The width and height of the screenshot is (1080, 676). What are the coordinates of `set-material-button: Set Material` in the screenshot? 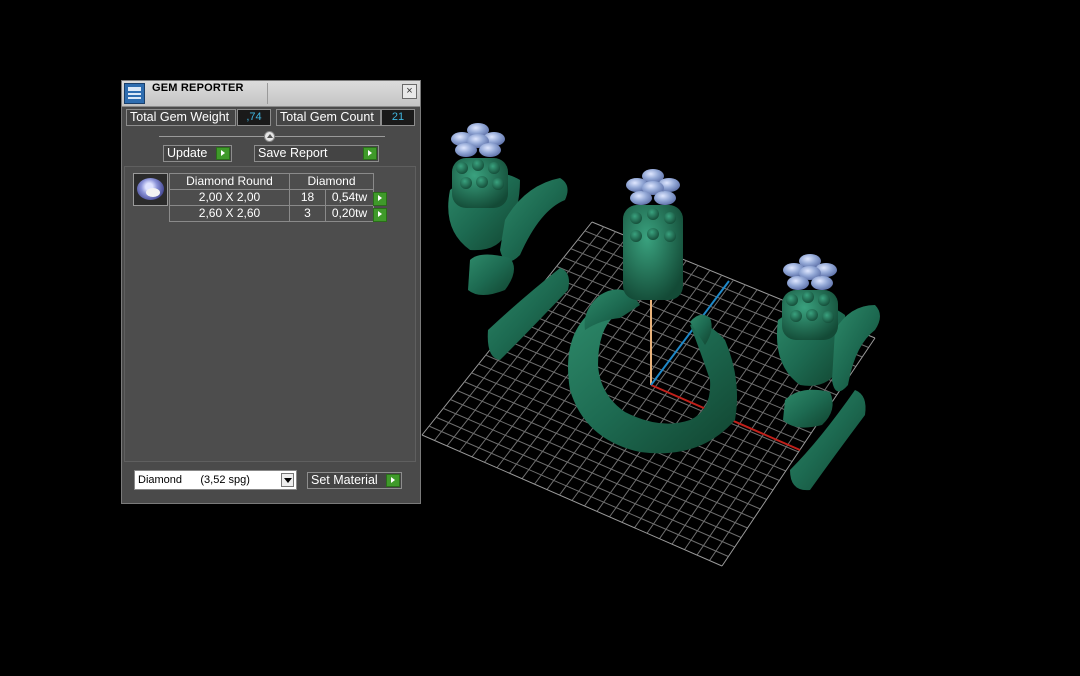 It's located at (354, 480).